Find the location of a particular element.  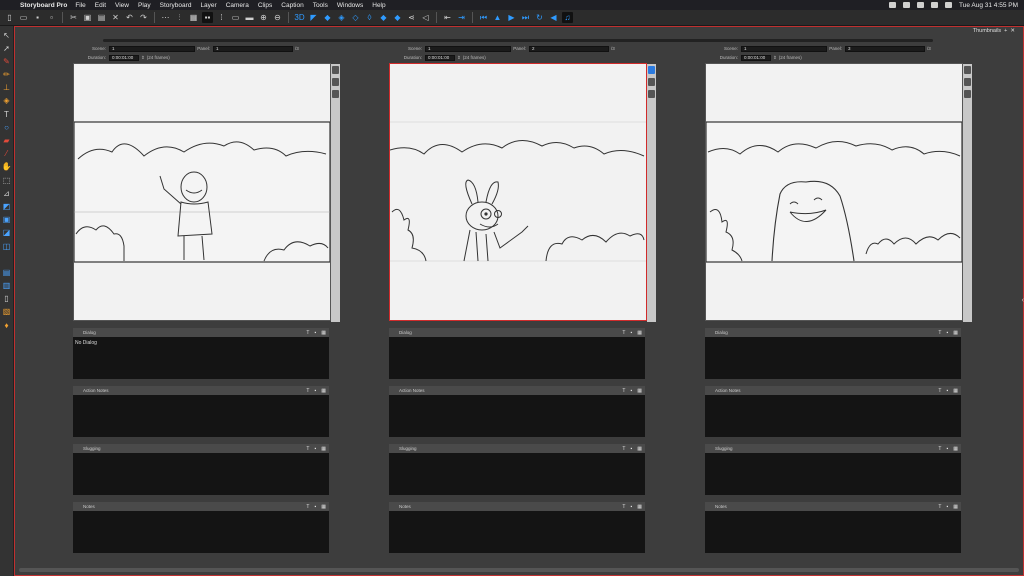

save-as-icon: ▫ is located at coordinates (51, 17).